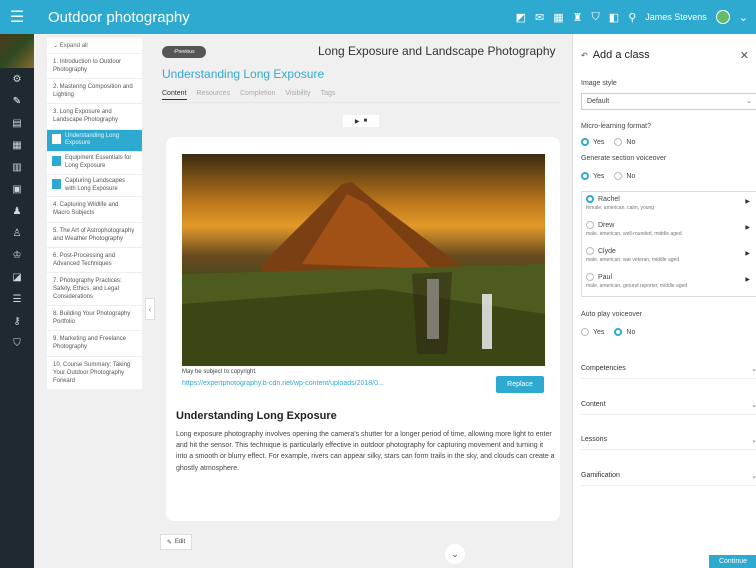 The width and height of the screenshot is (756, 568). Describe the element at coordinates (585, 142) in the screenshot. I see `micro-yes-radio` at that location.